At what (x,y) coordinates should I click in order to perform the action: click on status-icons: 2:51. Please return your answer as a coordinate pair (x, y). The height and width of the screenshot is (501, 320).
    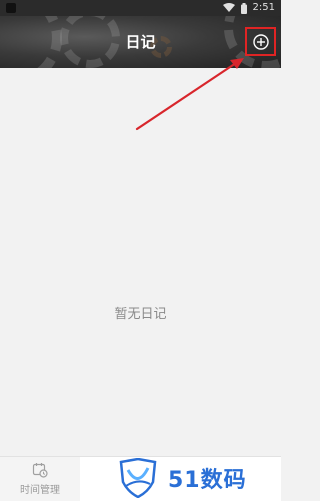
    Looking at the image, I should click on (248, 8).